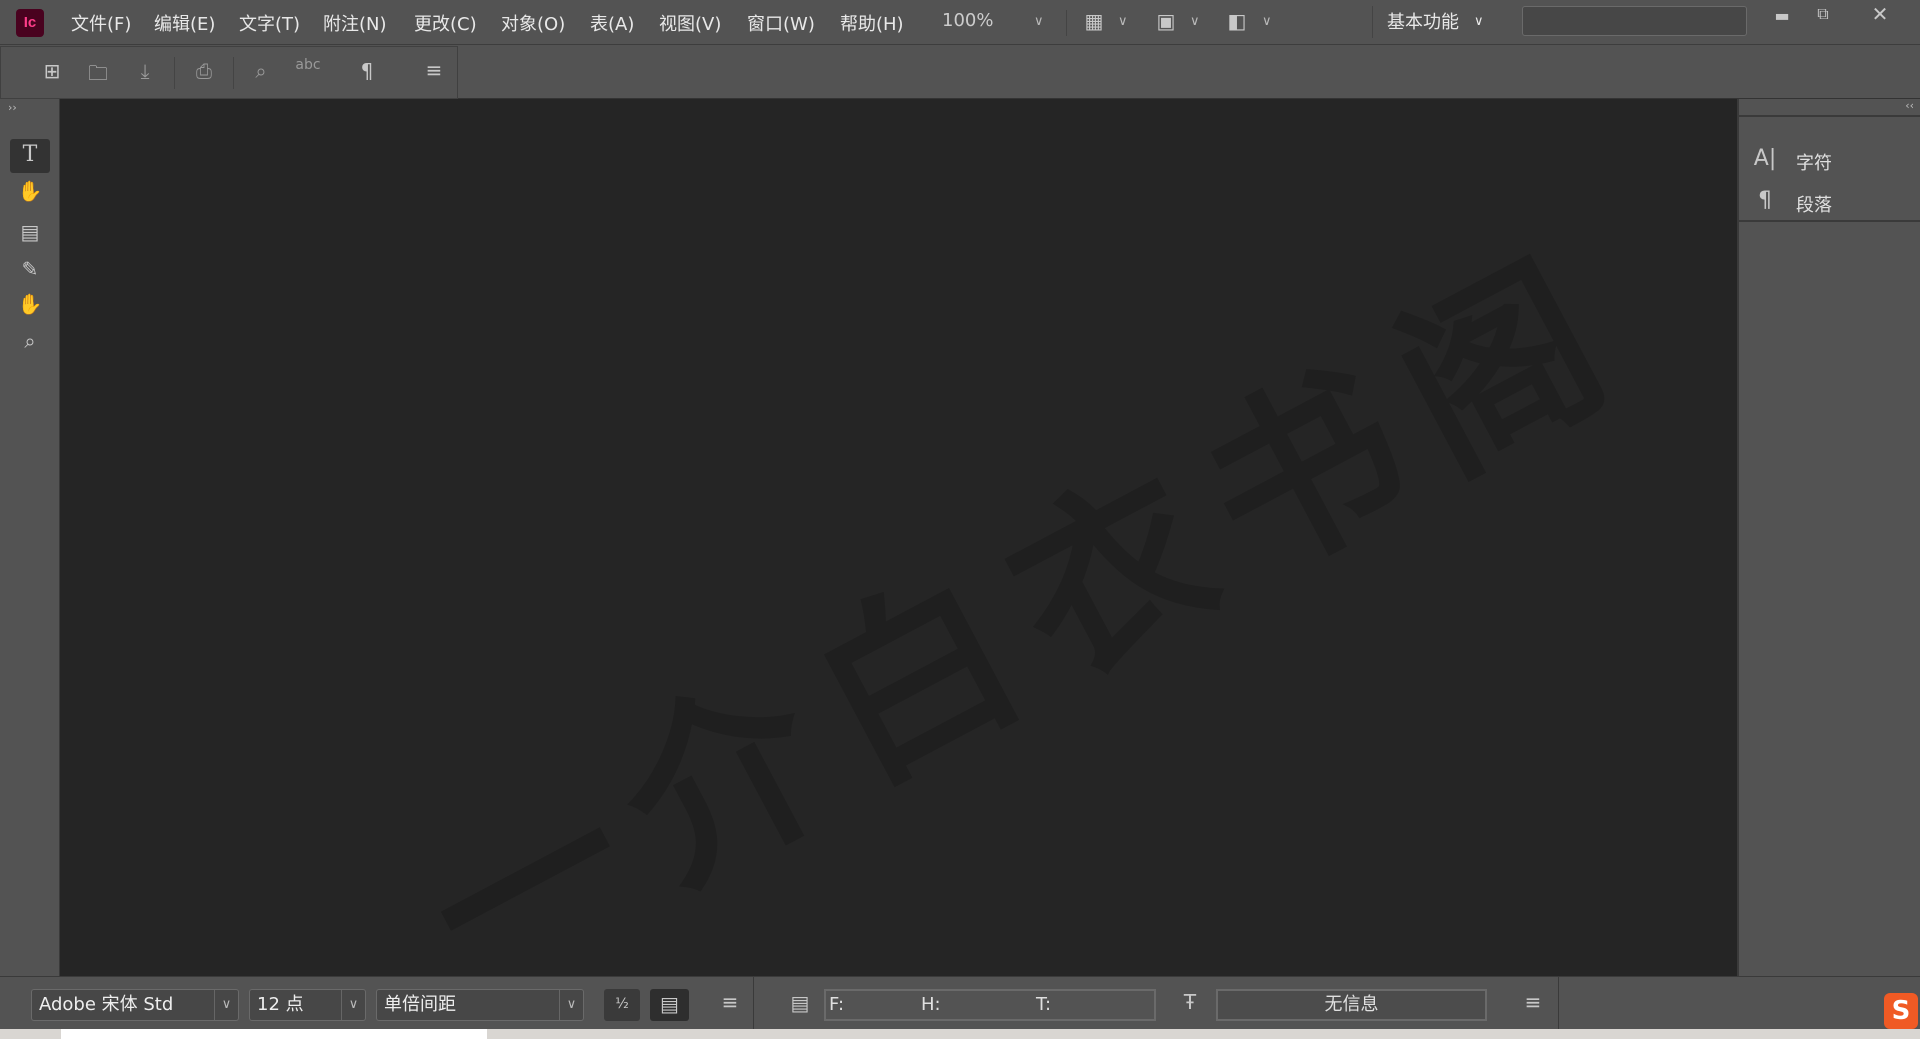  What do you see at coordinates (960, 1034) in the screenshot?
I see `taskbar-strip` at bounding box center [960, 1034].